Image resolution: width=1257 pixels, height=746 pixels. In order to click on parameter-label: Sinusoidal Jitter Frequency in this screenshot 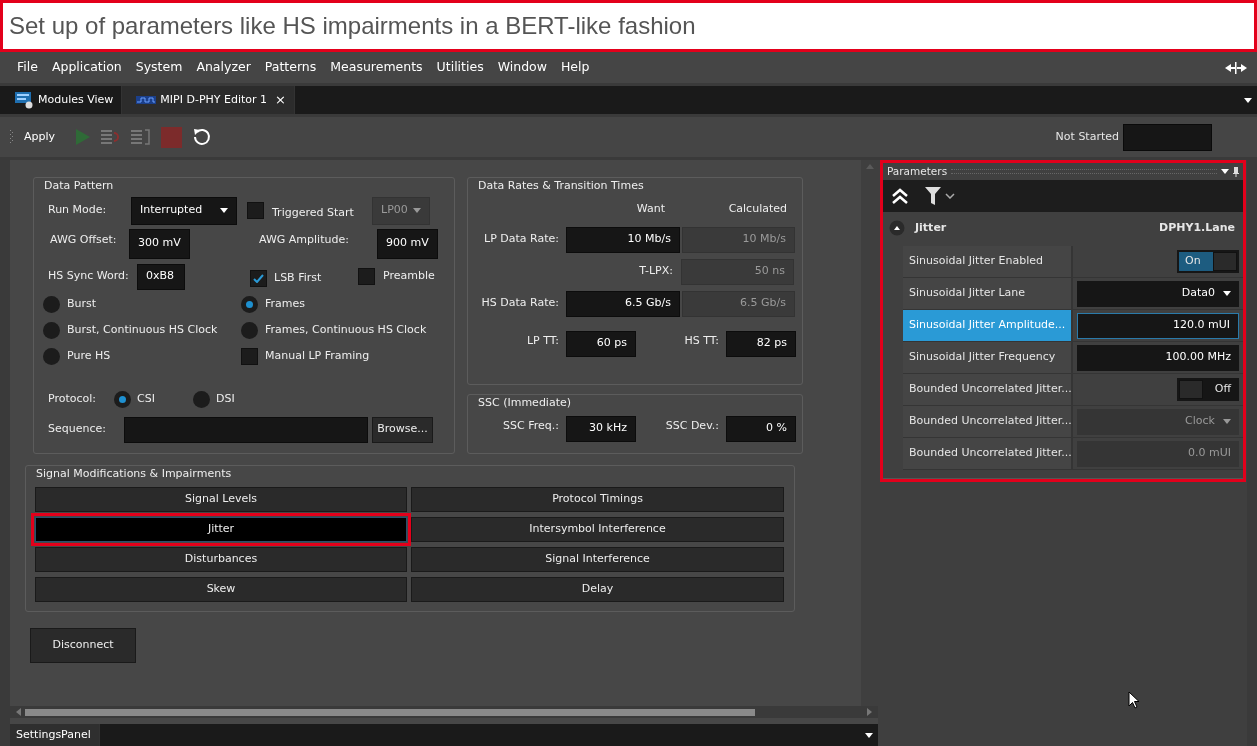, I will do `click(988, 357)`.